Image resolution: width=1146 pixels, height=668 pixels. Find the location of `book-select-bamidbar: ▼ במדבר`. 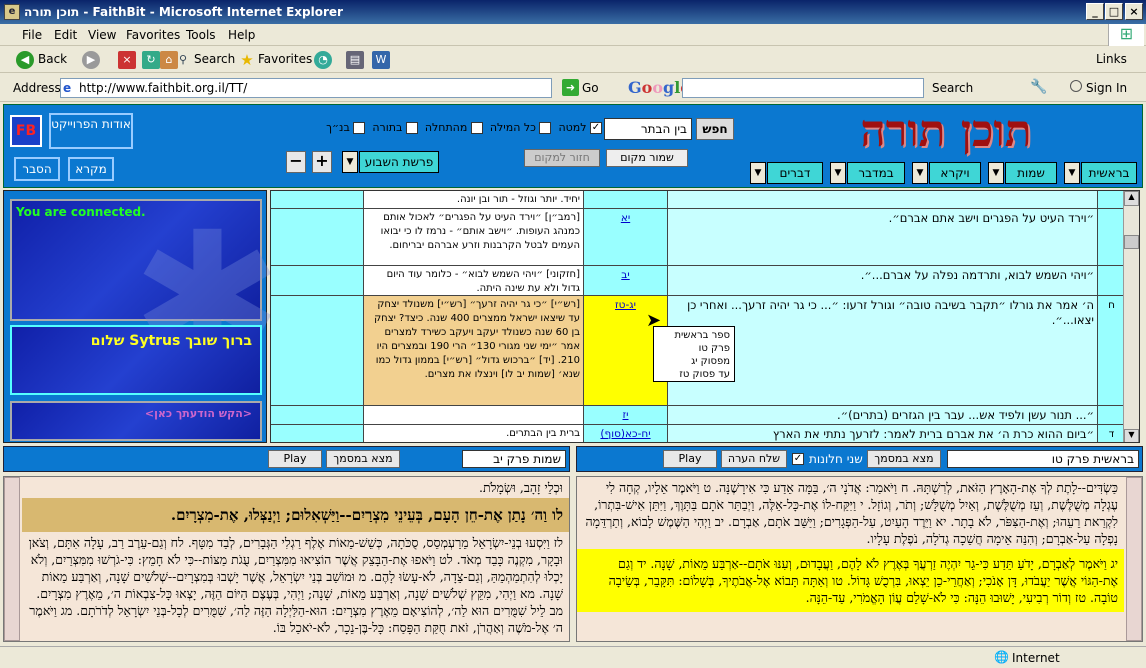

book-select-bamidbar: ▼ במדבר is located at coordinates (868, 173).